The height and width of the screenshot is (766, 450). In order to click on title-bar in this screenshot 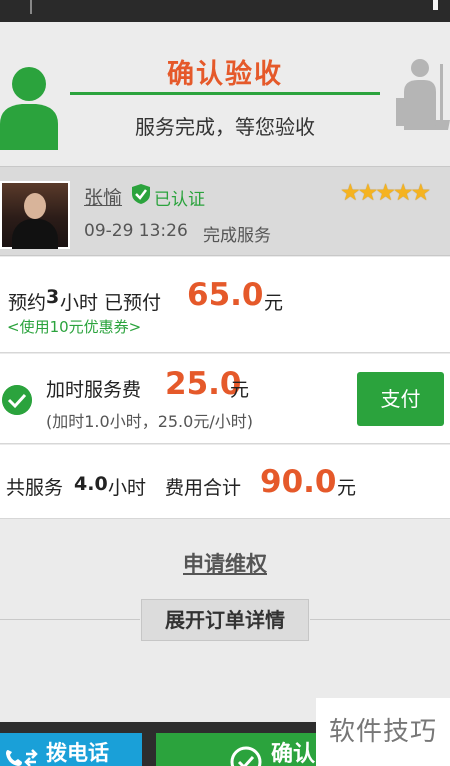, I will do `click(225, 11)`.